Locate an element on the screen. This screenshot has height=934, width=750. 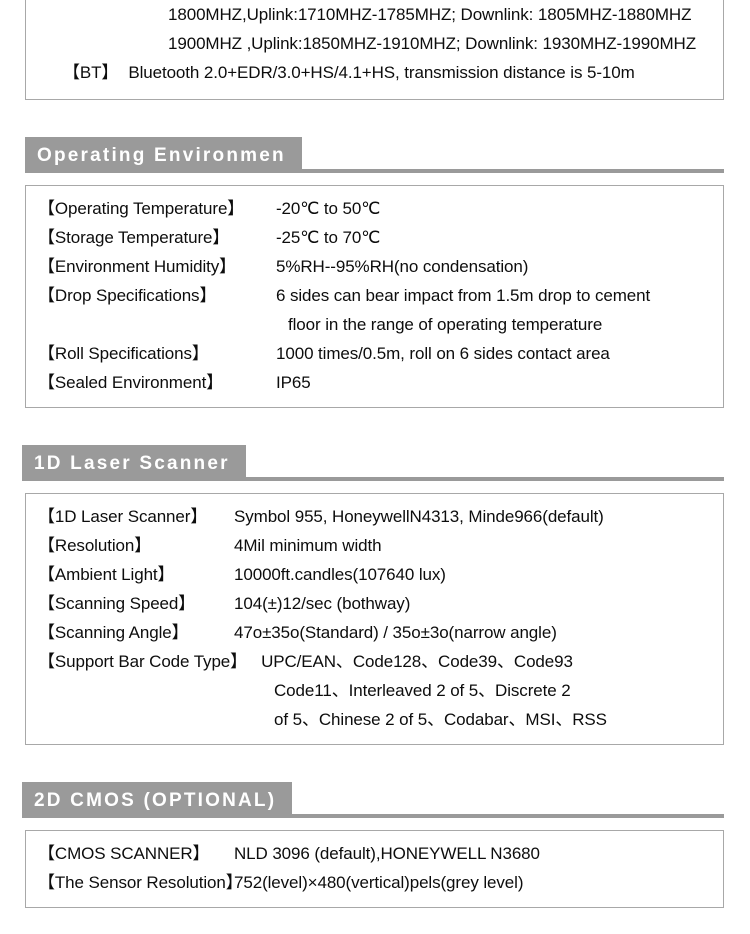
section-title: 2D CMOS (OPTIONAL) is located at coordinates (155, 800).